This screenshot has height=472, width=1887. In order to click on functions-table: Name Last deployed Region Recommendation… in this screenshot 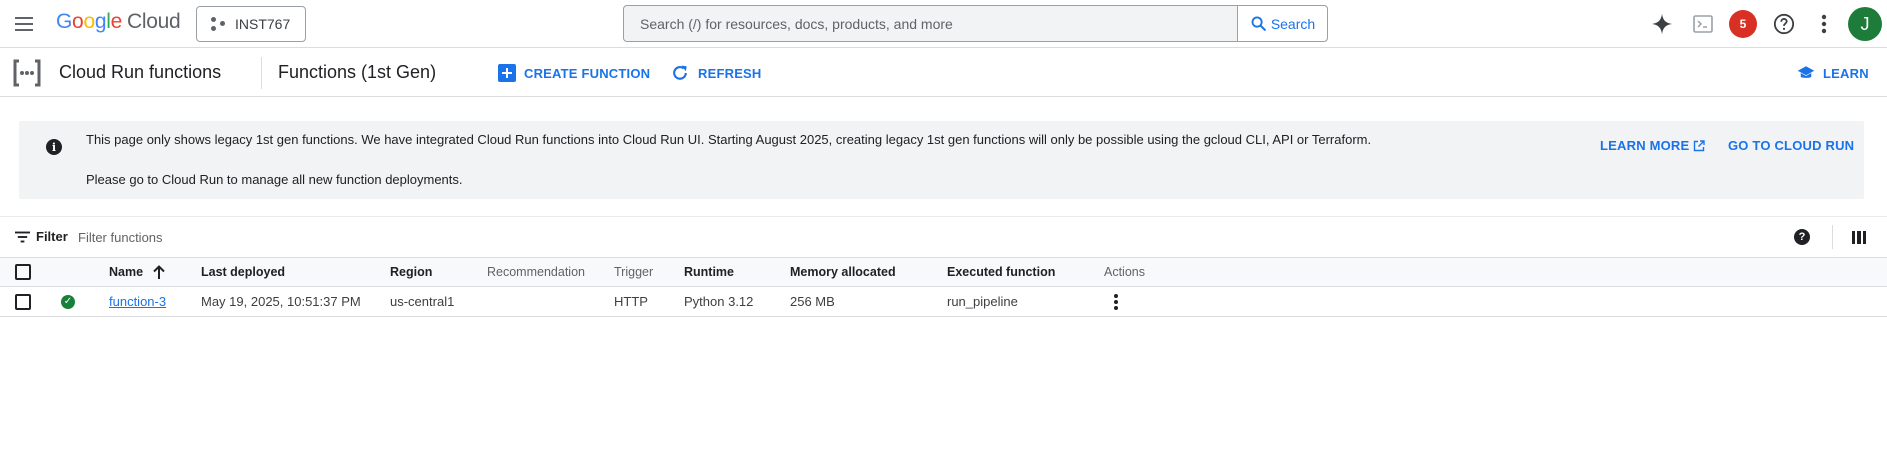, I will do `click(943, 287)`.